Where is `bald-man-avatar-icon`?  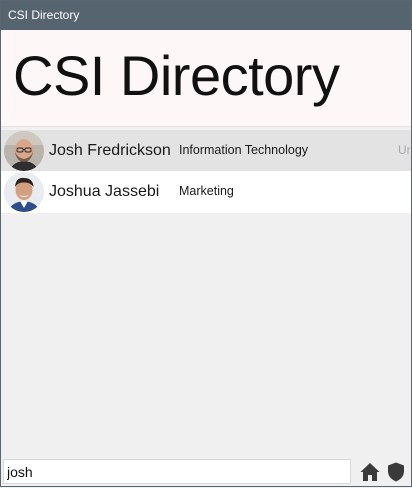 bald-man-avatar-icon is located at coordinates (24, 151).